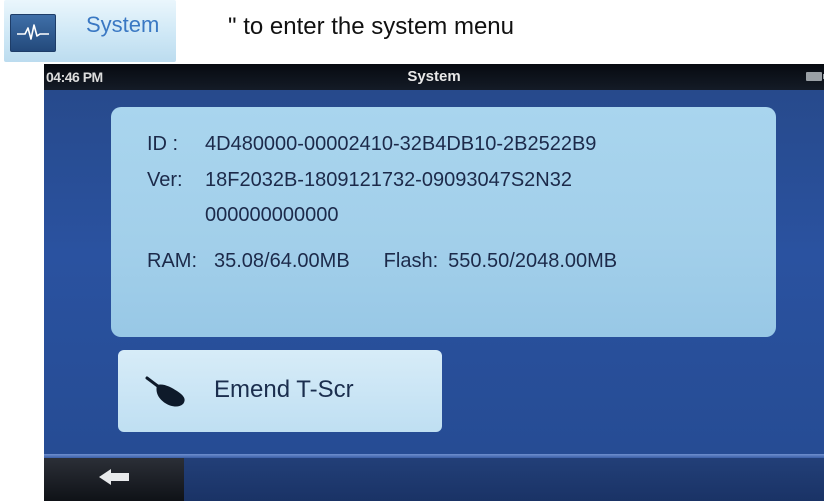 Image resolution: width=824 pixels, height=501 pixels. What do you see at coordinates (434, 479) in the screenshot?
I see `bottom-bar` at bounding box center [434, 479].